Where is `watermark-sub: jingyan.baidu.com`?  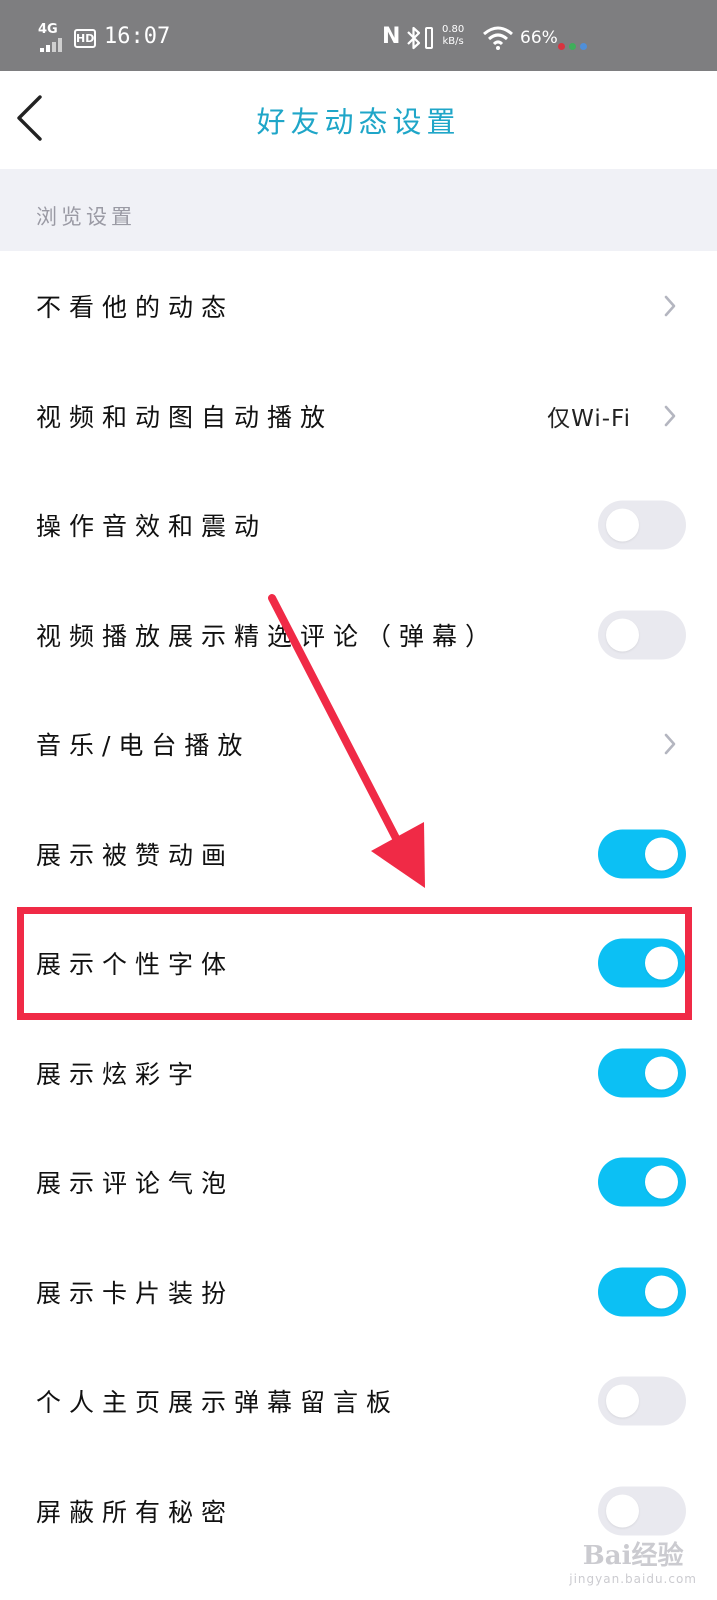 watermark-sub: jingyan.baidu.com is located at coordinates (633, 1579).